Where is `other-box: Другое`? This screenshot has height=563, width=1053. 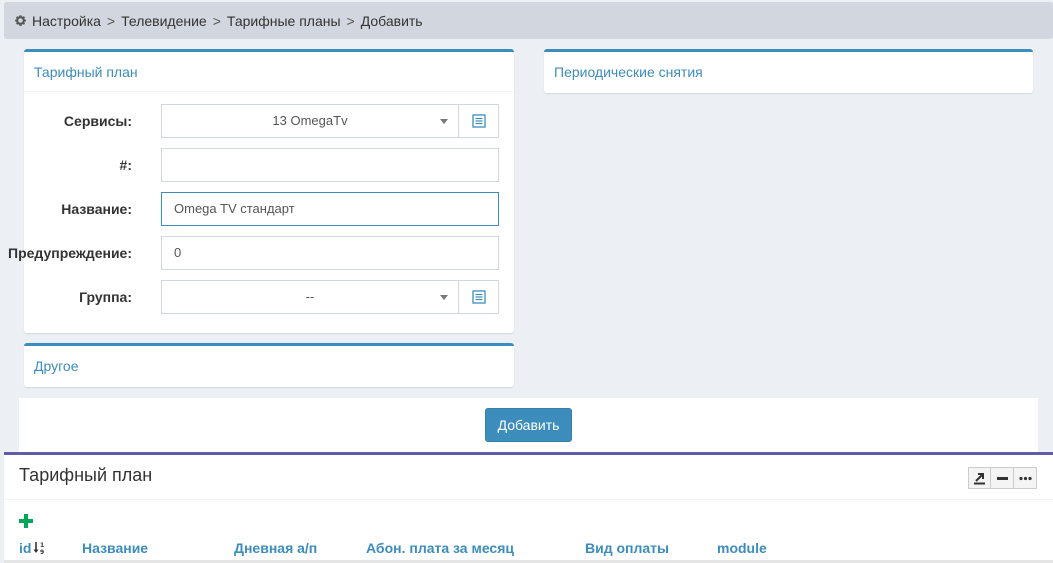 other-box: Другое is located at coordinates (269, 365).